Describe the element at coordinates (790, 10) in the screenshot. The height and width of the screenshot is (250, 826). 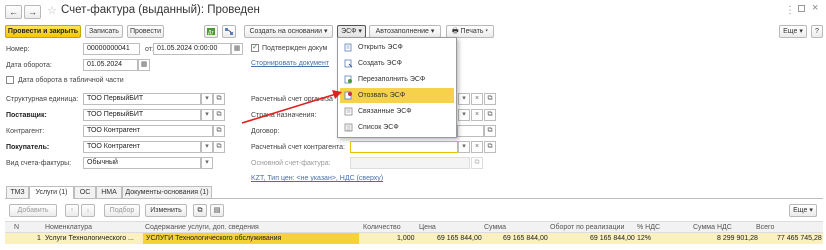
I see `more-actions-icon: ⋮` at that location.